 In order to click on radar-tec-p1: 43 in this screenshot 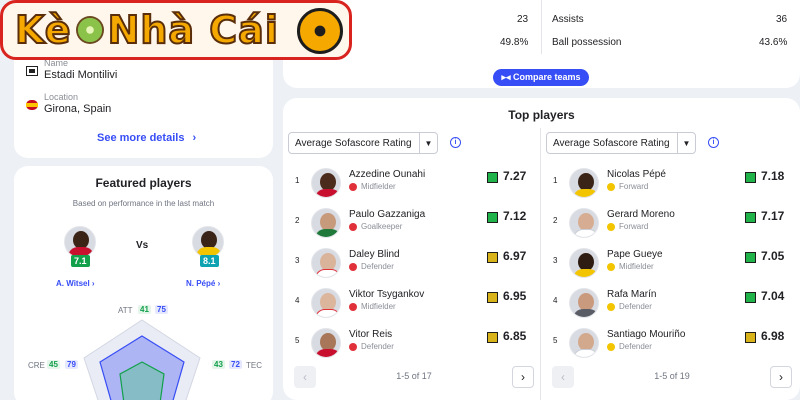, I will do `click(218, 364)`.